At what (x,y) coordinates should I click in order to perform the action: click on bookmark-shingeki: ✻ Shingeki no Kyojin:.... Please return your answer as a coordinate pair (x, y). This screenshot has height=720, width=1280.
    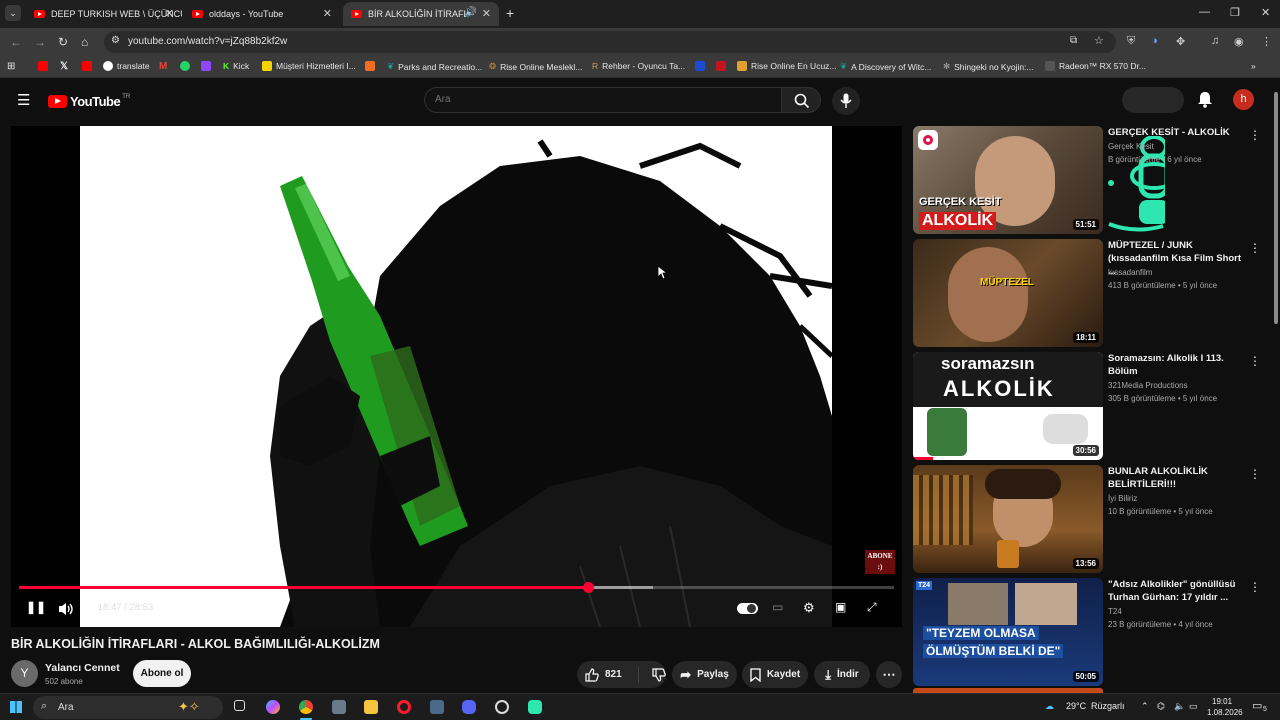
    Looking at the image, I should click on (988, 66).